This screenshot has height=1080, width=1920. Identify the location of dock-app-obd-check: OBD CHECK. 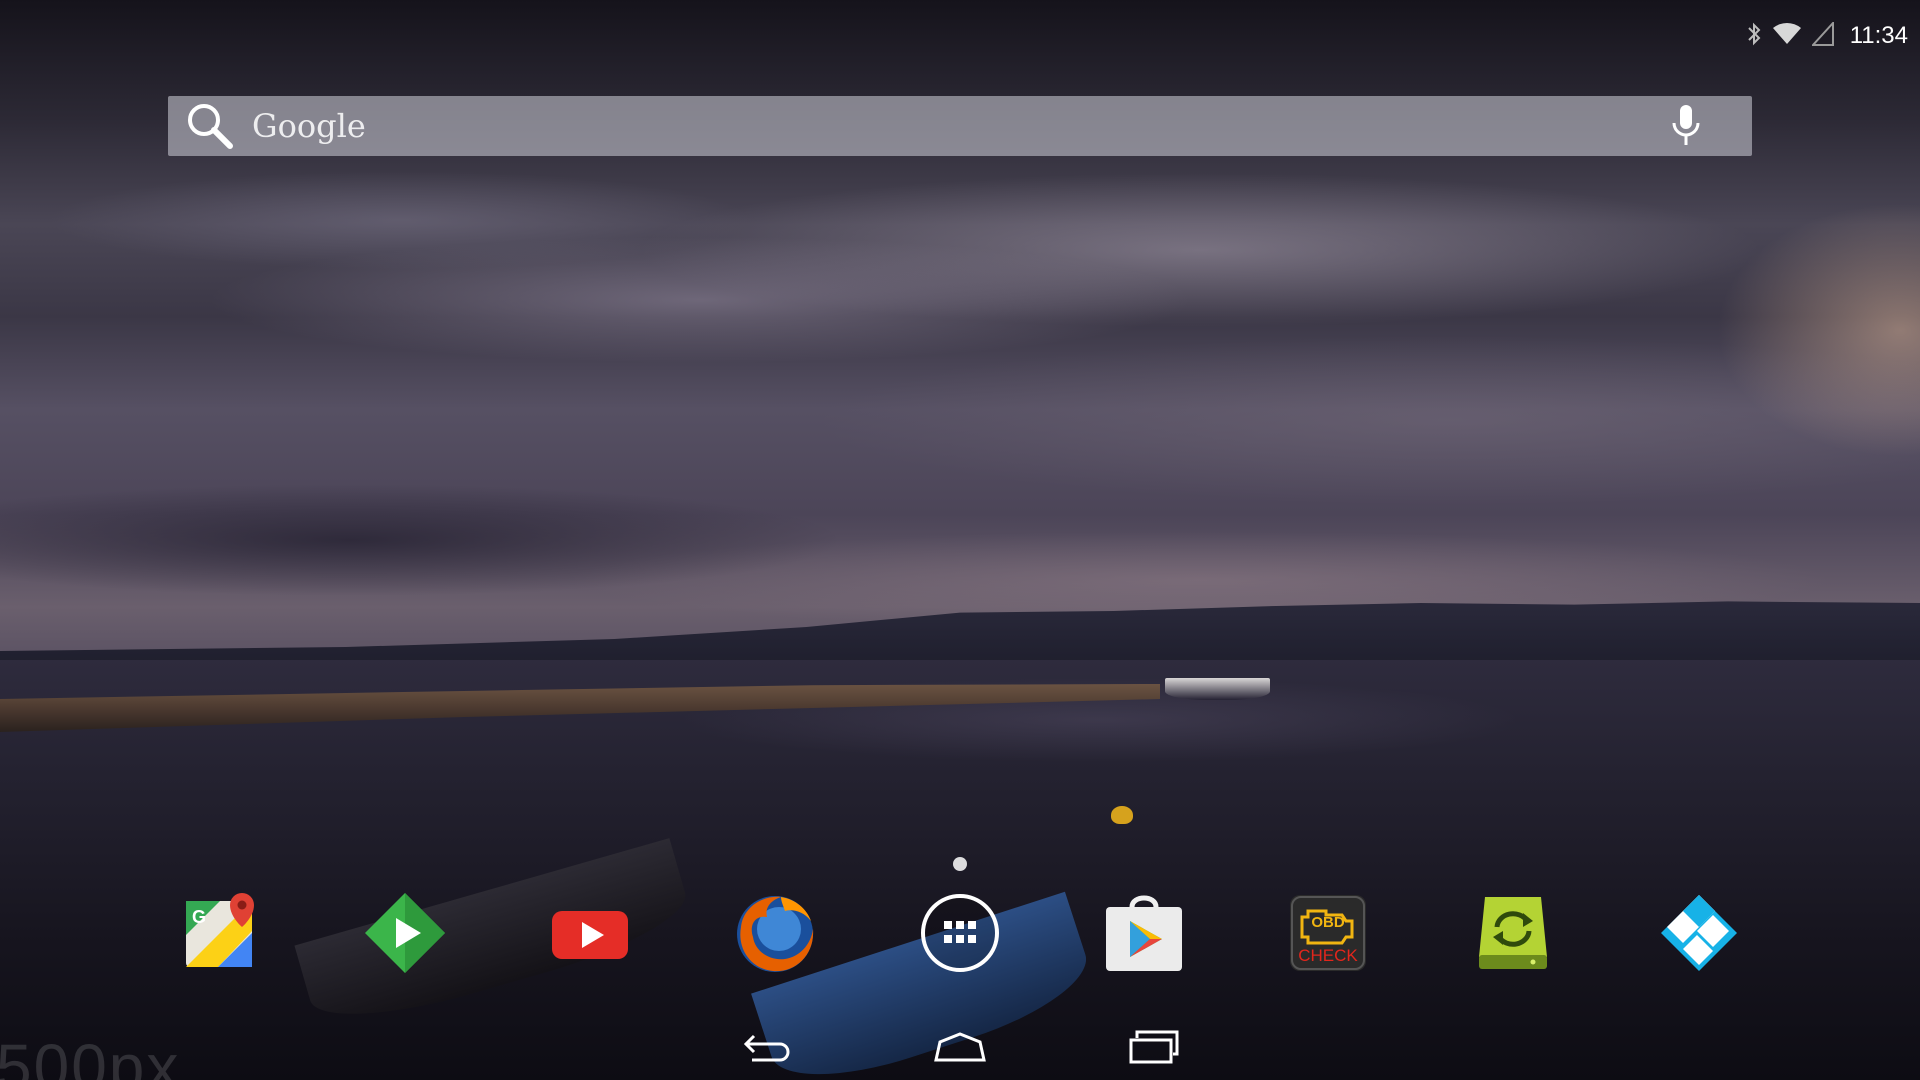
(1328, 933).